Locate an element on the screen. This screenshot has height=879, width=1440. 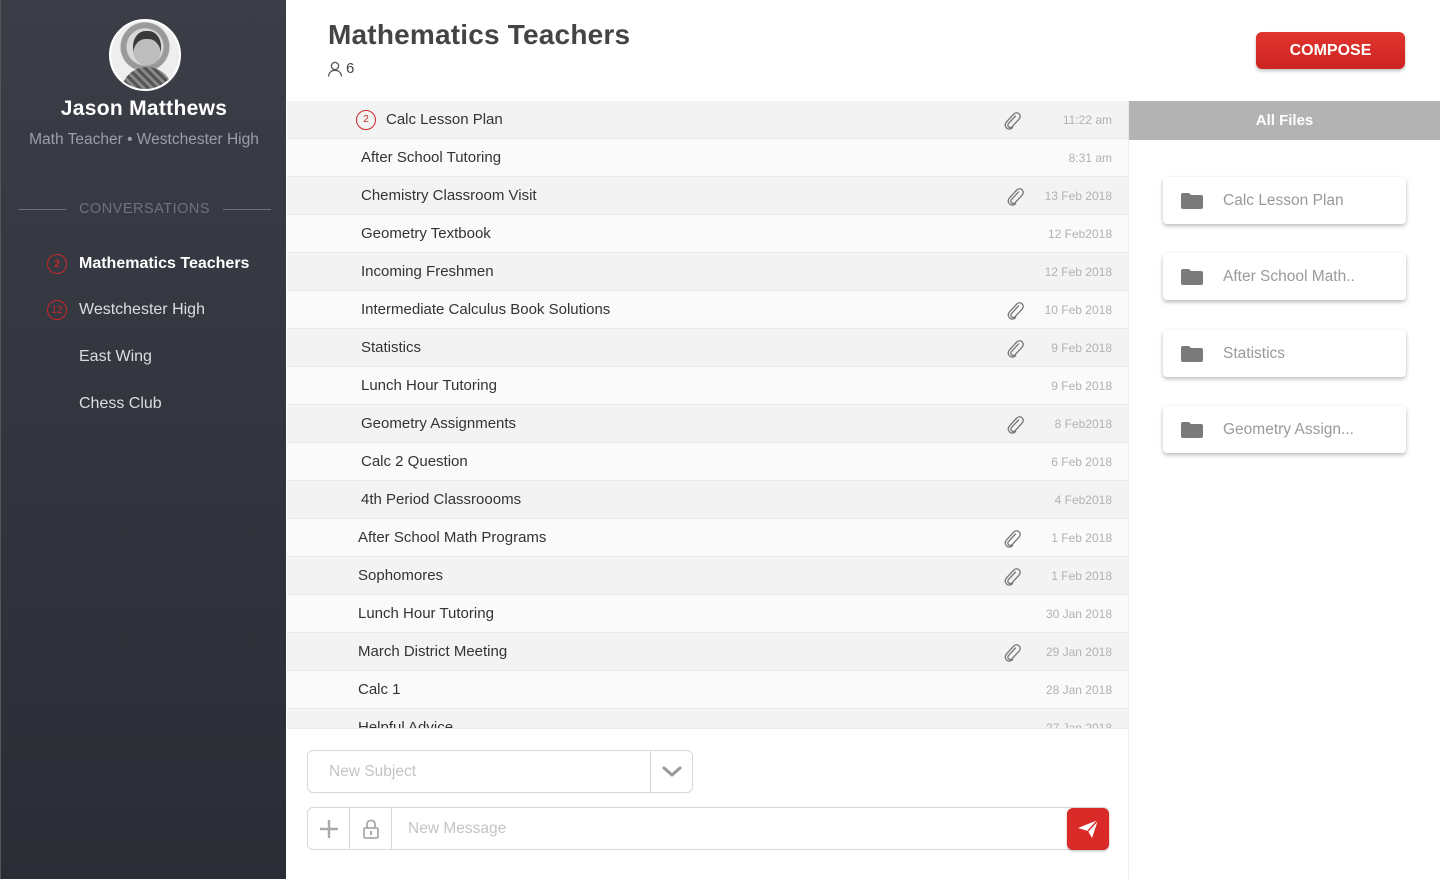
message-row: 2 Calc Lesson Plan 11:22 am is located at coordinates (707, 120).